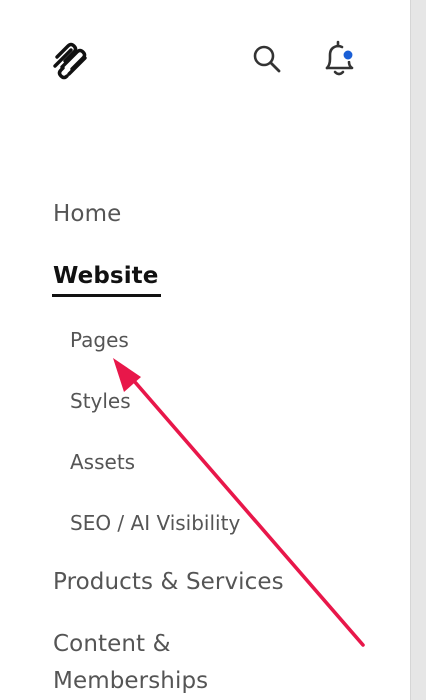  Describe the element at coordinates (105, 277) in the screenshot. I see `nav-item-website: Website` at that location.